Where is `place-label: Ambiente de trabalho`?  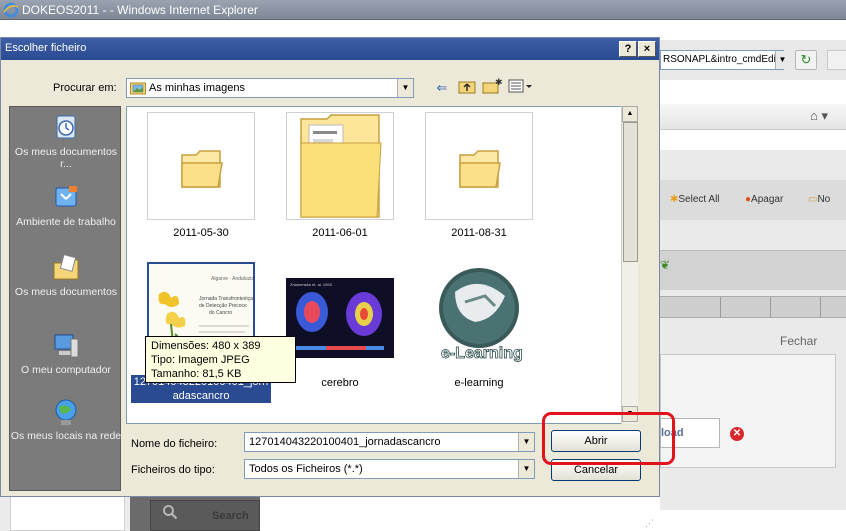
place-label: Ambiente de trabalho is located at coordinates (66, 222).